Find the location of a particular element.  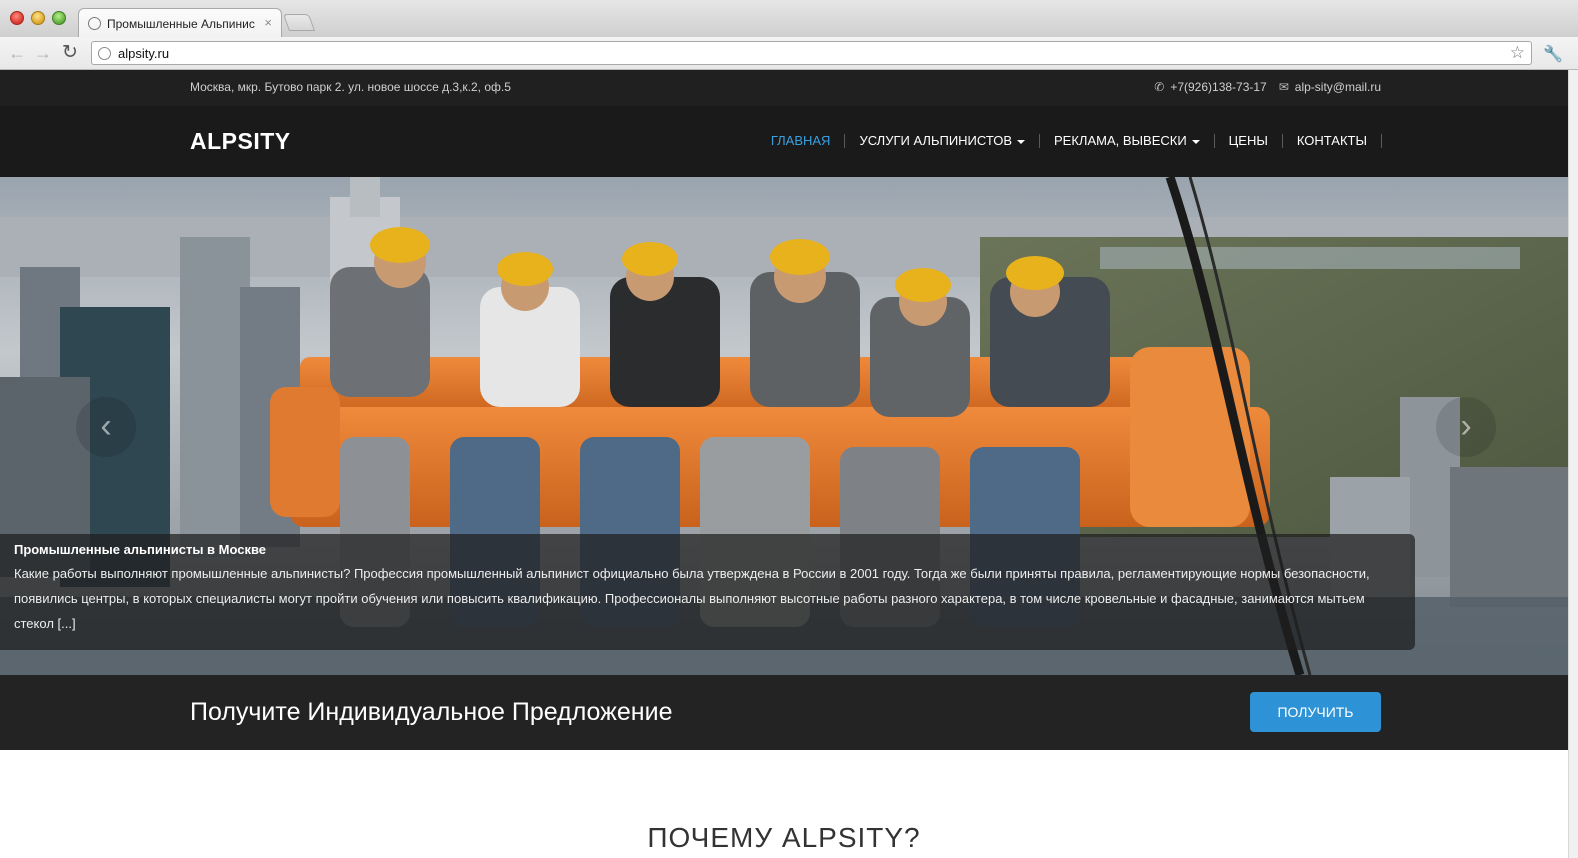

address-bar: alpsity.ru ☆ is located at coordinates (811, 53).